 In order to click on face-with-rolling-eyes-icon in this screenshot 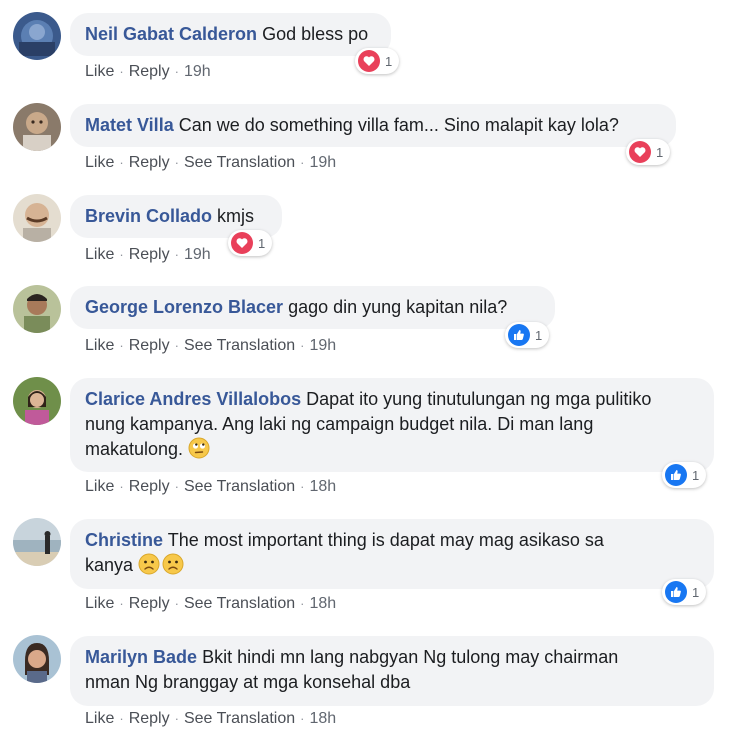, I will do `click(199, 448)`.